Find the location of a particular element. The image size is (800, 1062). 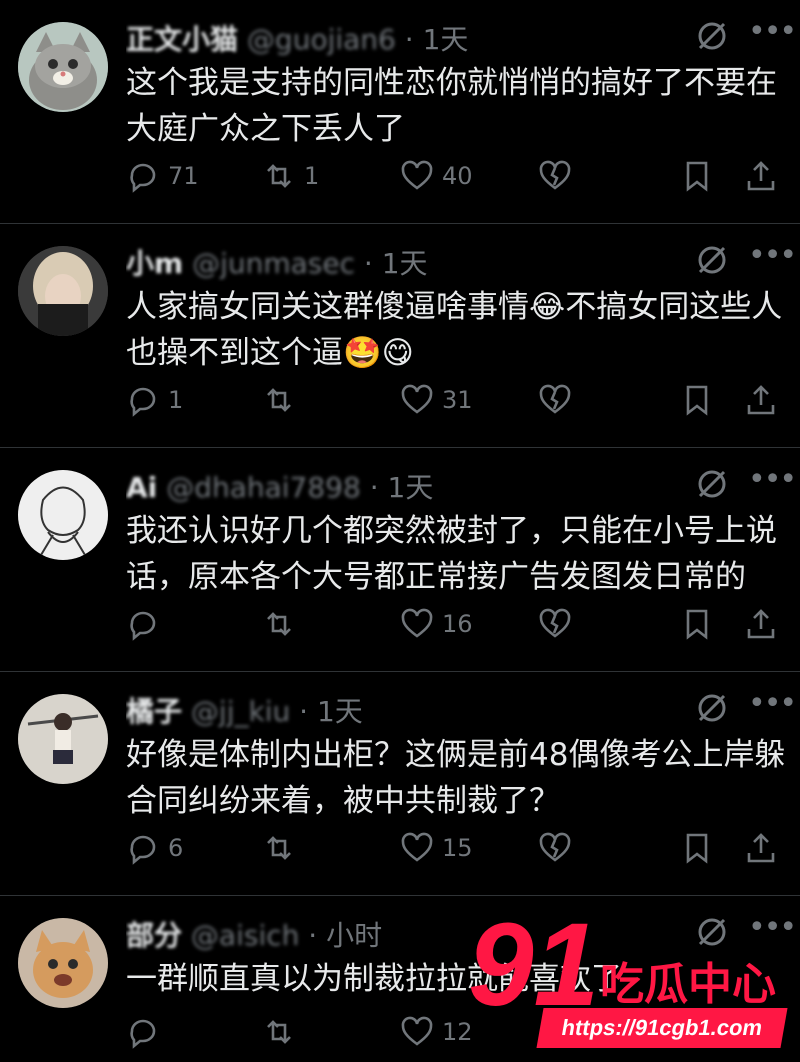

like-button: 40 is located at coordinates (436, 176).